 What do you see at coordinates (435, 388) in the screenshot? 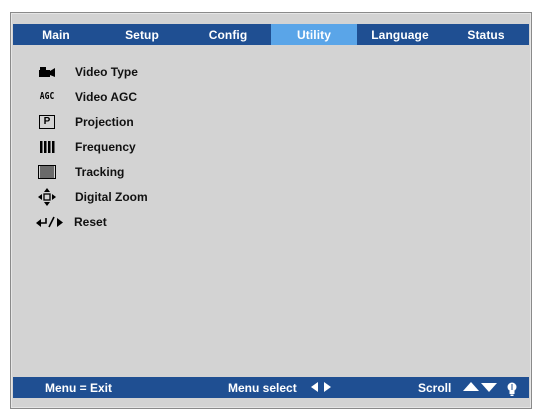
I see `scroll-hint: Scroll` at bounding box center [435, 388].